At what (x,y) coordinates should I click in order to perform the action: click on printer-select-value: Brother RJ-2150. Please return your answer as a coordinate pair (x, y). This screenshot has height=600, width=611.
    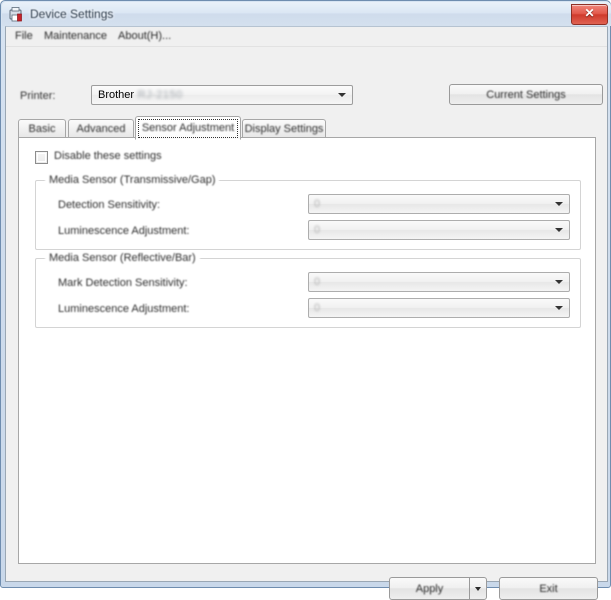
    Looking at the image, I should click on (140, 95).